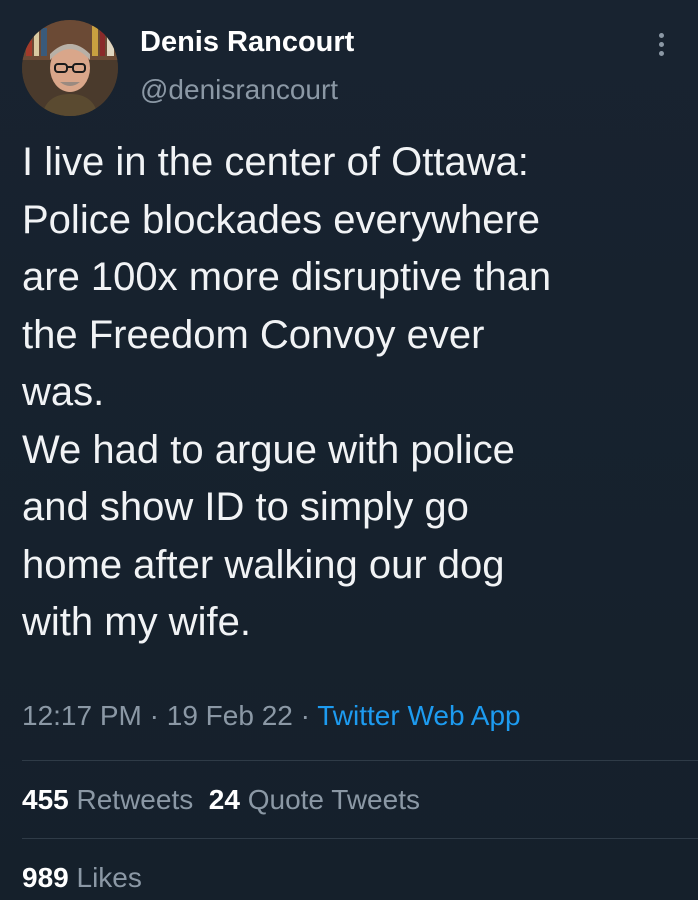  I want to click on tweet-metadata: 12:17 PM · 19 Feb 22 · Twitter Web App, so click(271, 716).